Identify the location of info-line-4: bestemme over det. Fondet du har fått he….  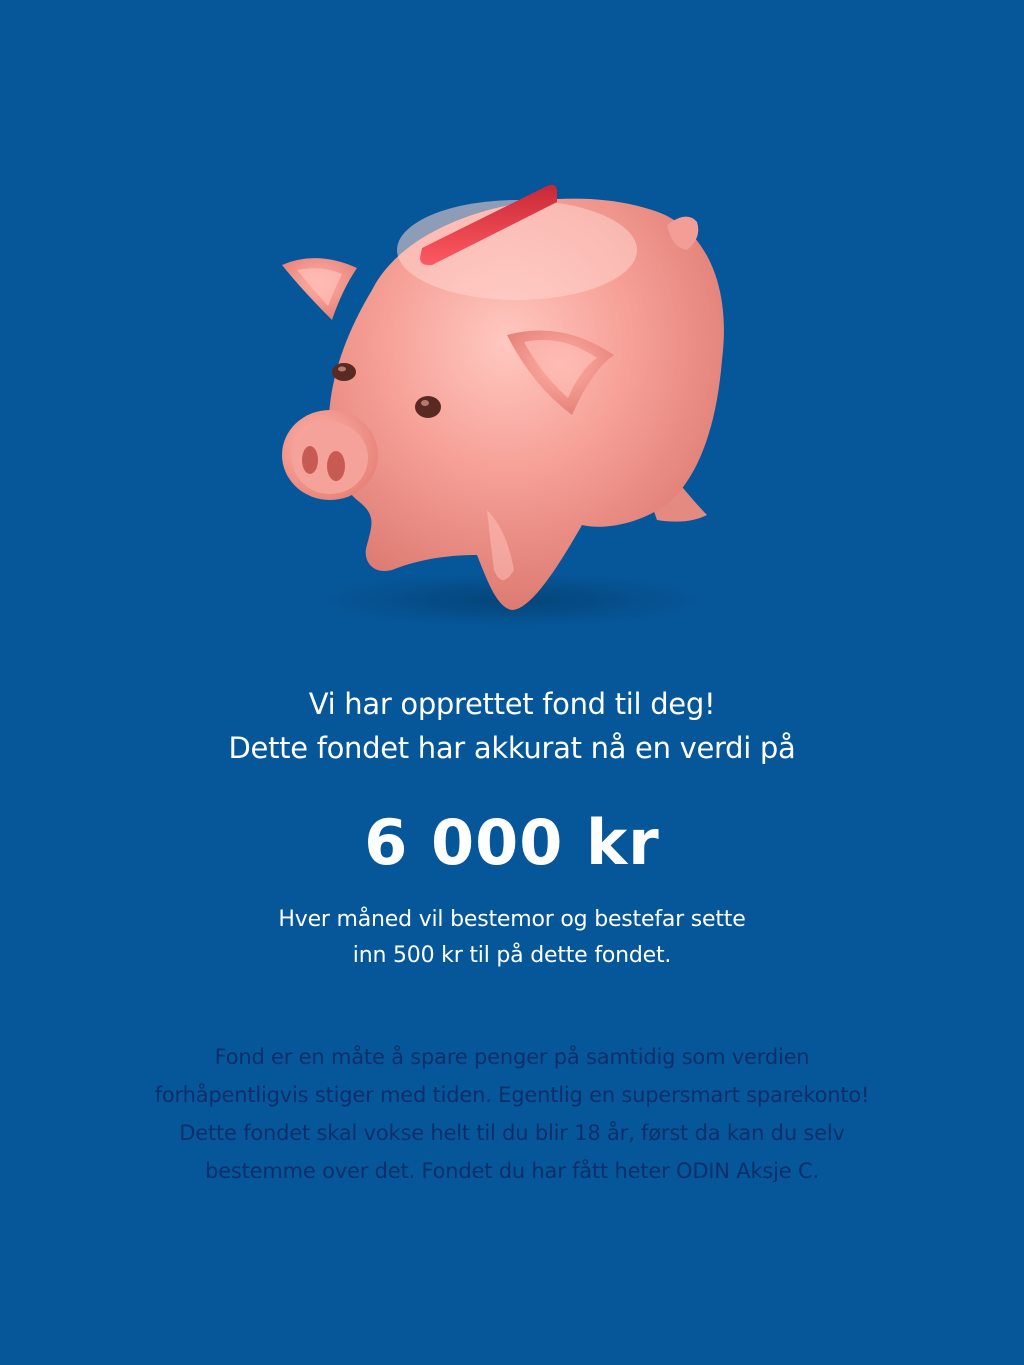
(512, 1171).